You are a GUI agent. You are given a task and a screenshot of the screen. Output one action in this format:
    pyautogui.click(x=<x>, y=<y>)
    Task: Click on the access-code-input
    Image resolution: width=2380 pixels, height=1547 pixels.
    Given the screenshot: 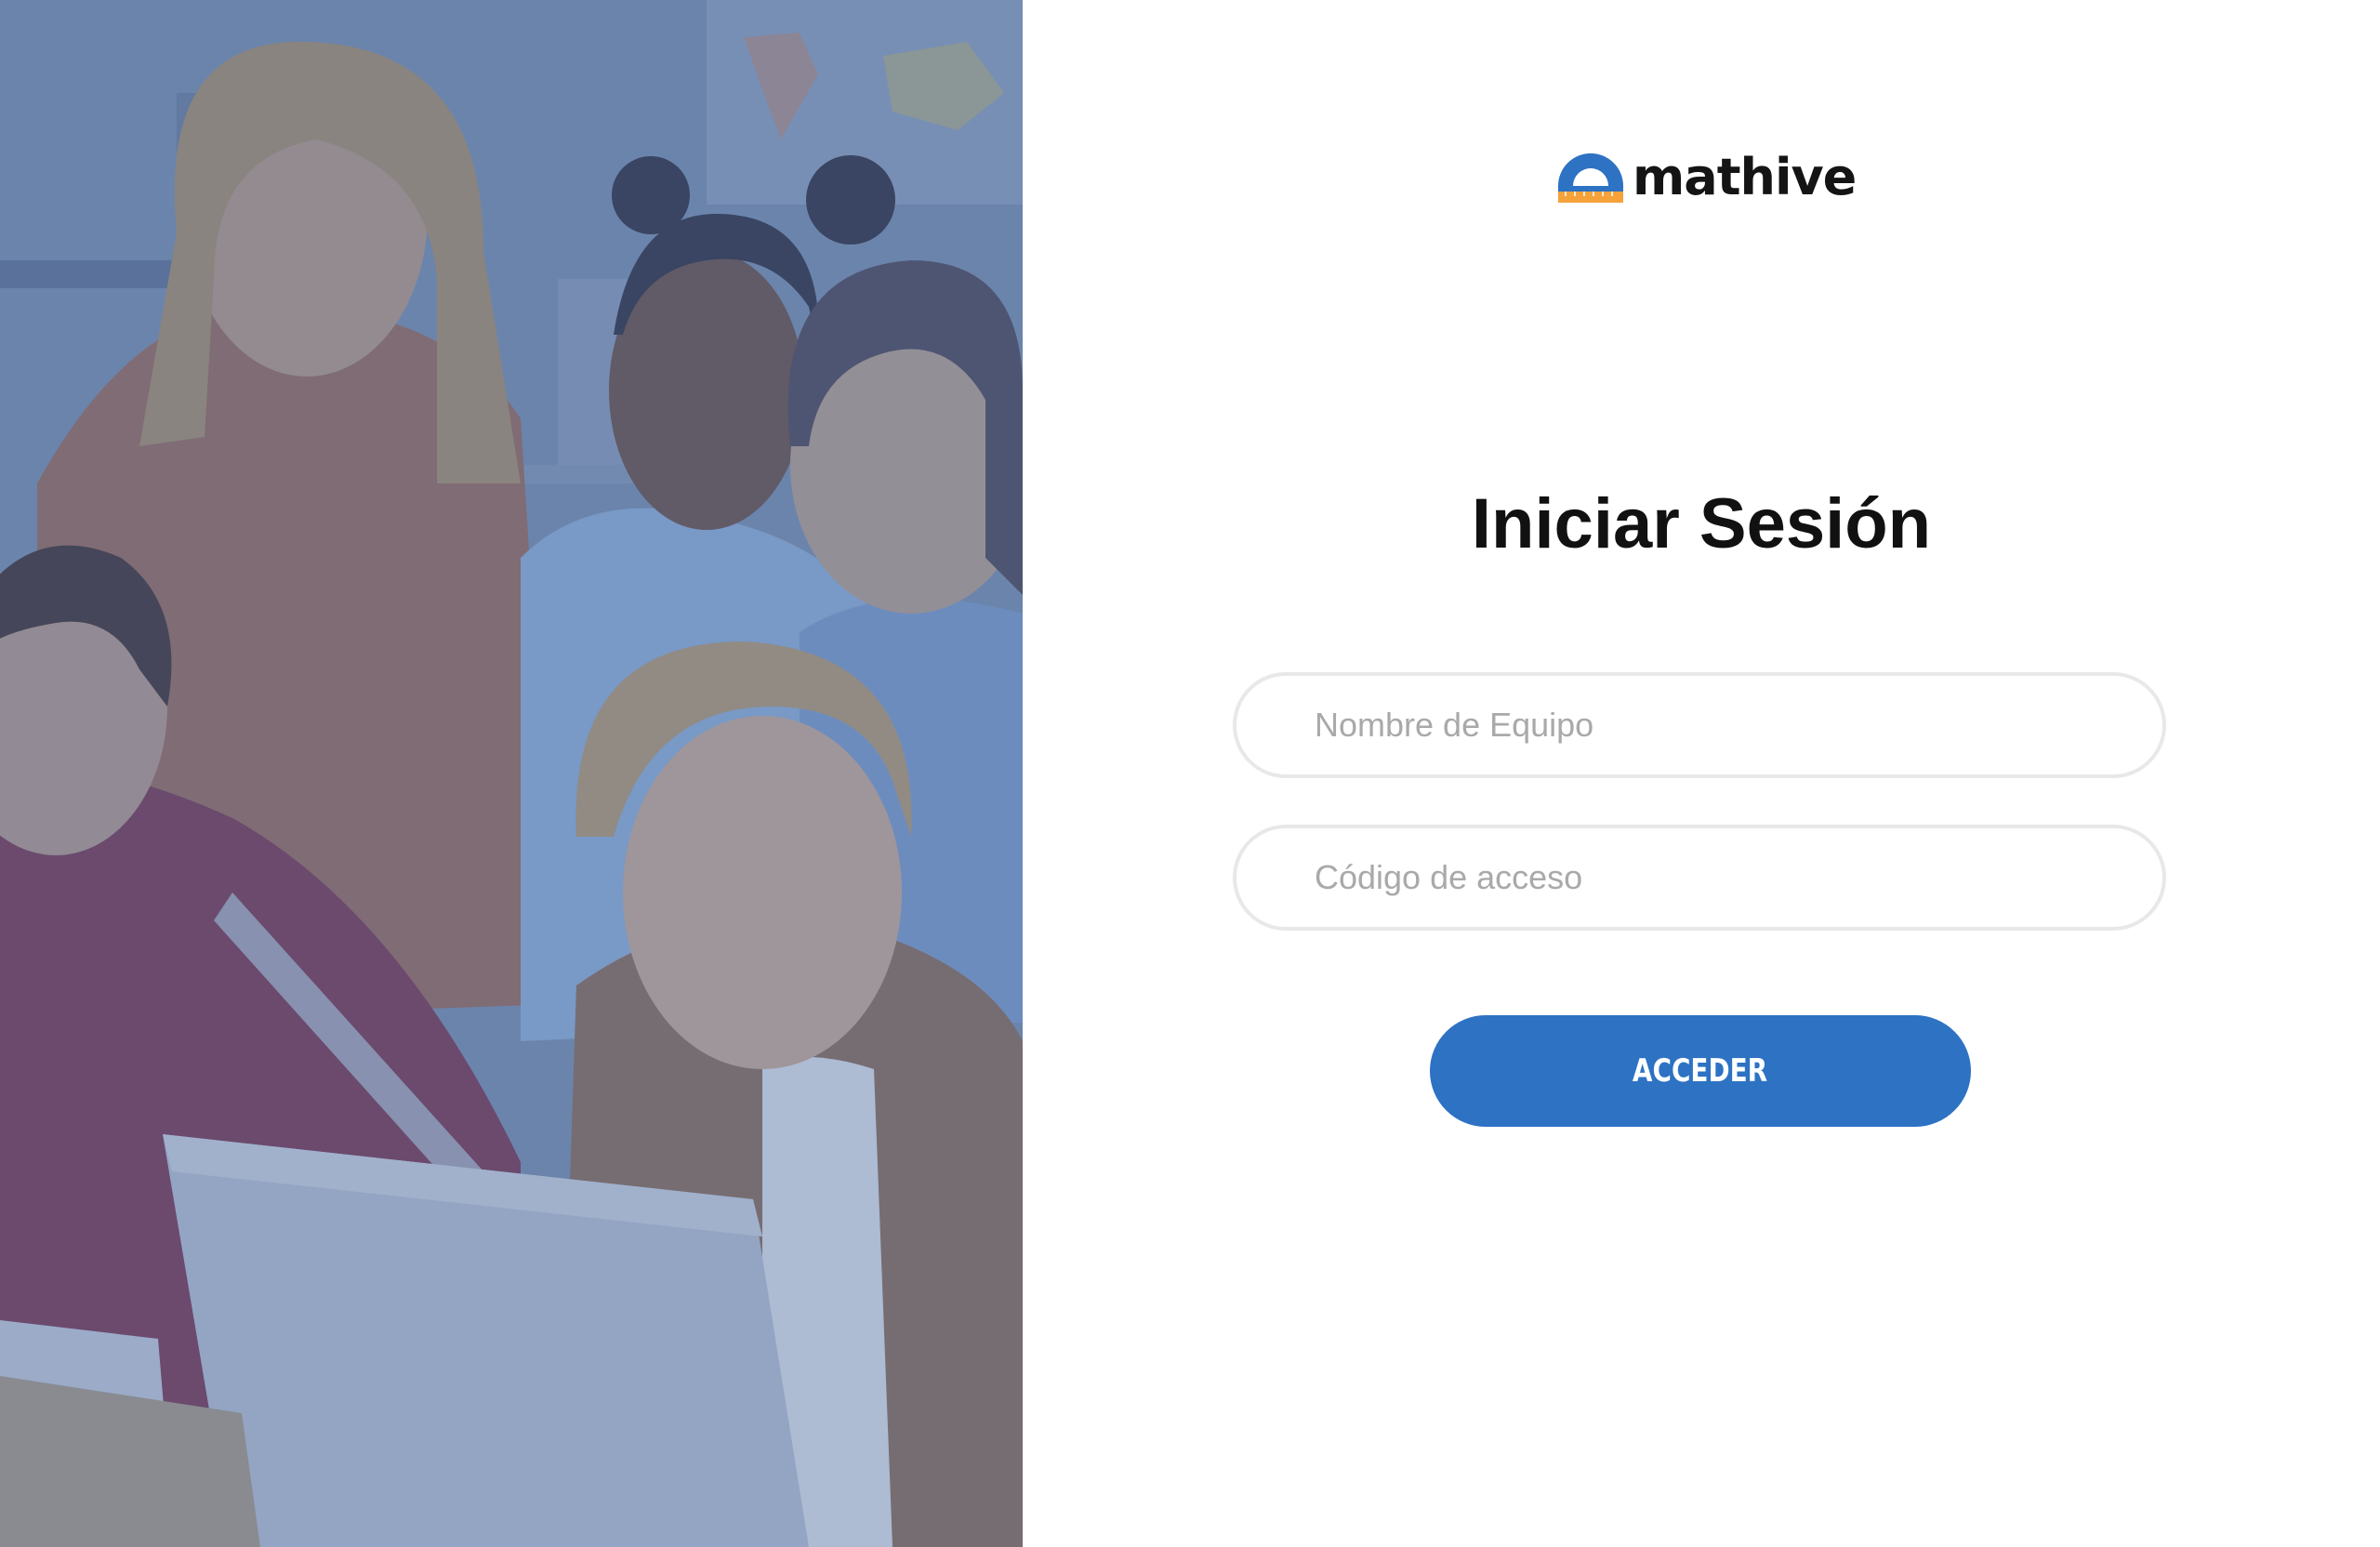 What is the action you would take?
    pyautogui.click(x=1699, y=877)
    